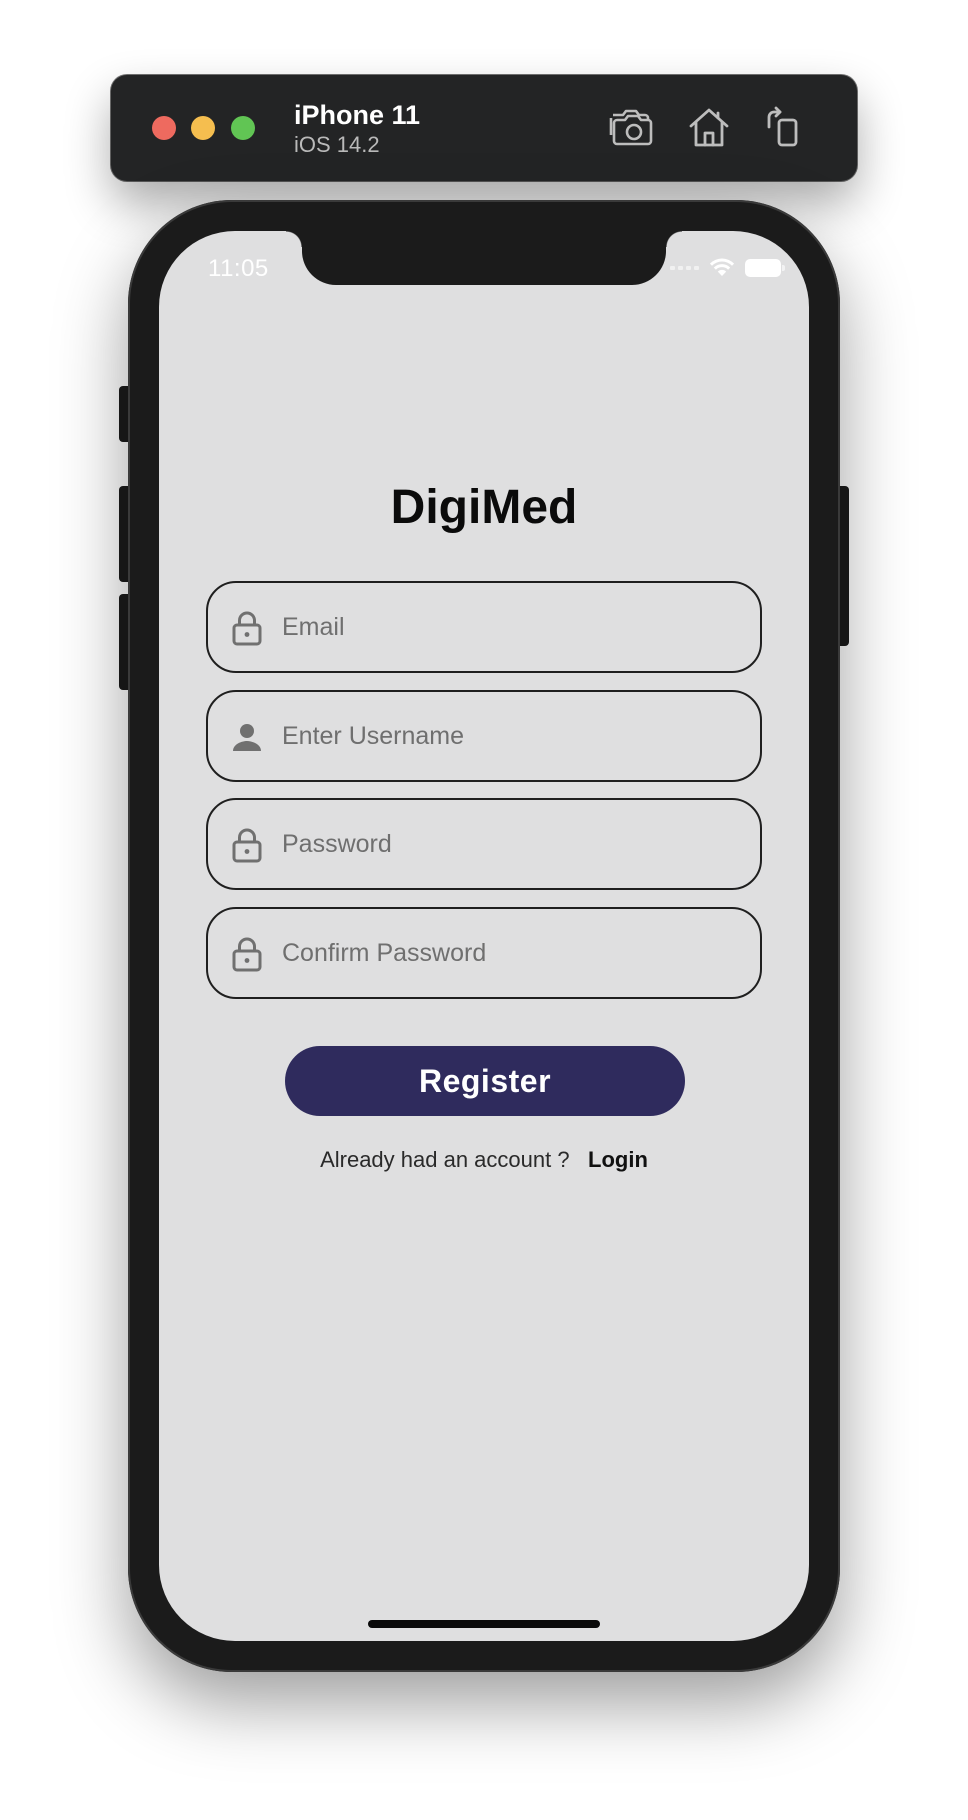 The width and height of the screenshot is (968, 1820). What do you see at coordinates (203, 128) in the screenshot?
I see `minimize-window-button` at bounding box center [203, 128].